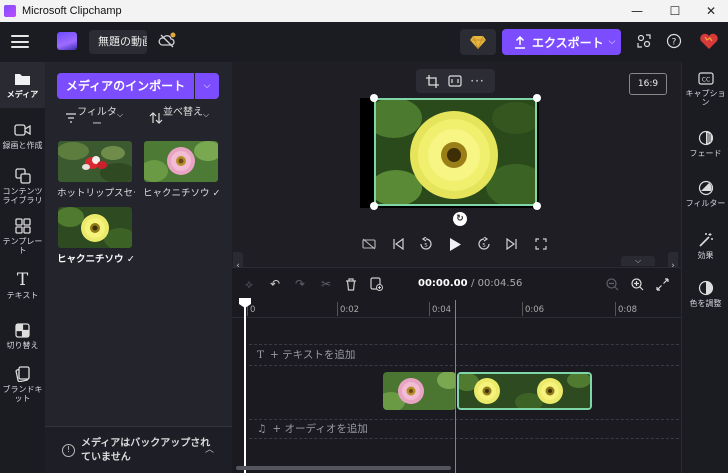 The image size is (728, 473). What do you see at coordinates (524, 391) in the screenshot?
I see `video-clip-yellow-zinnia` at bounding box center [524, 391].